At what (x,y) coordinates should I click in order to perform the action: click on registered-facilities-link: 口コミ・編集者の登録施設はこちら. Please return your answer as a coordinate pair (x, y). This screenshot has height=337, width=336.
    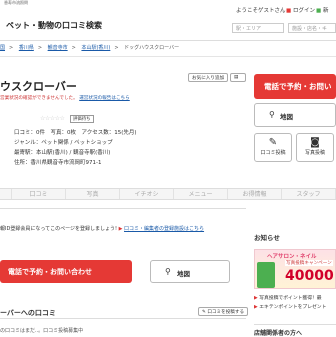
    Looking at the image, I should click on (164, 229).